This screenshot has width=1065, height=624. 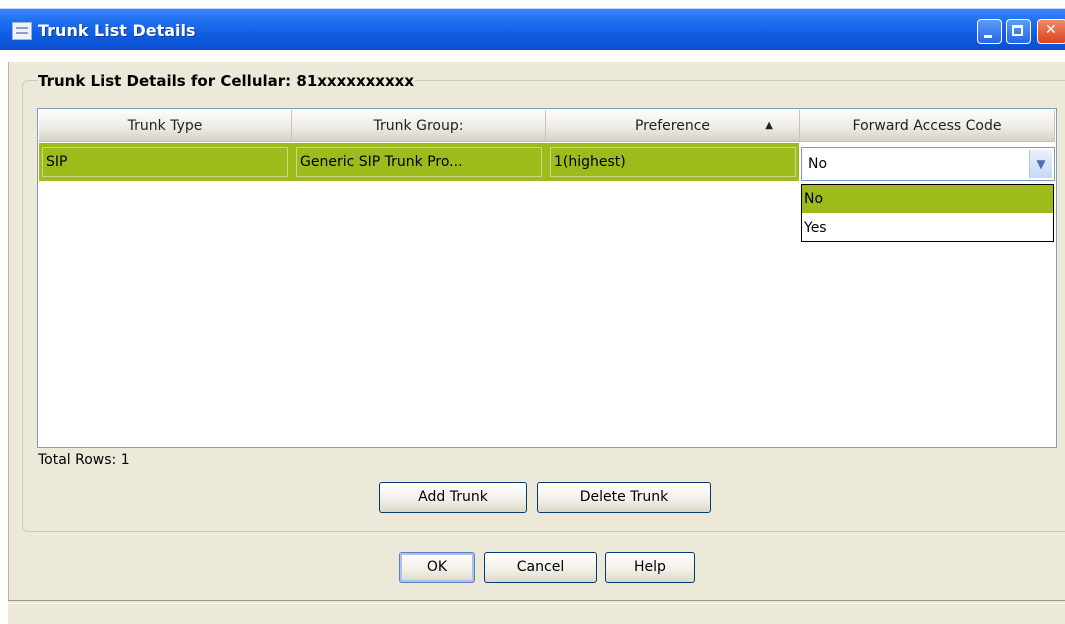 What do you see at coordinates (1040, 164) in the screenshot?
I see `chevron-down-icon: ▼` at bounding box center [1040, 164].